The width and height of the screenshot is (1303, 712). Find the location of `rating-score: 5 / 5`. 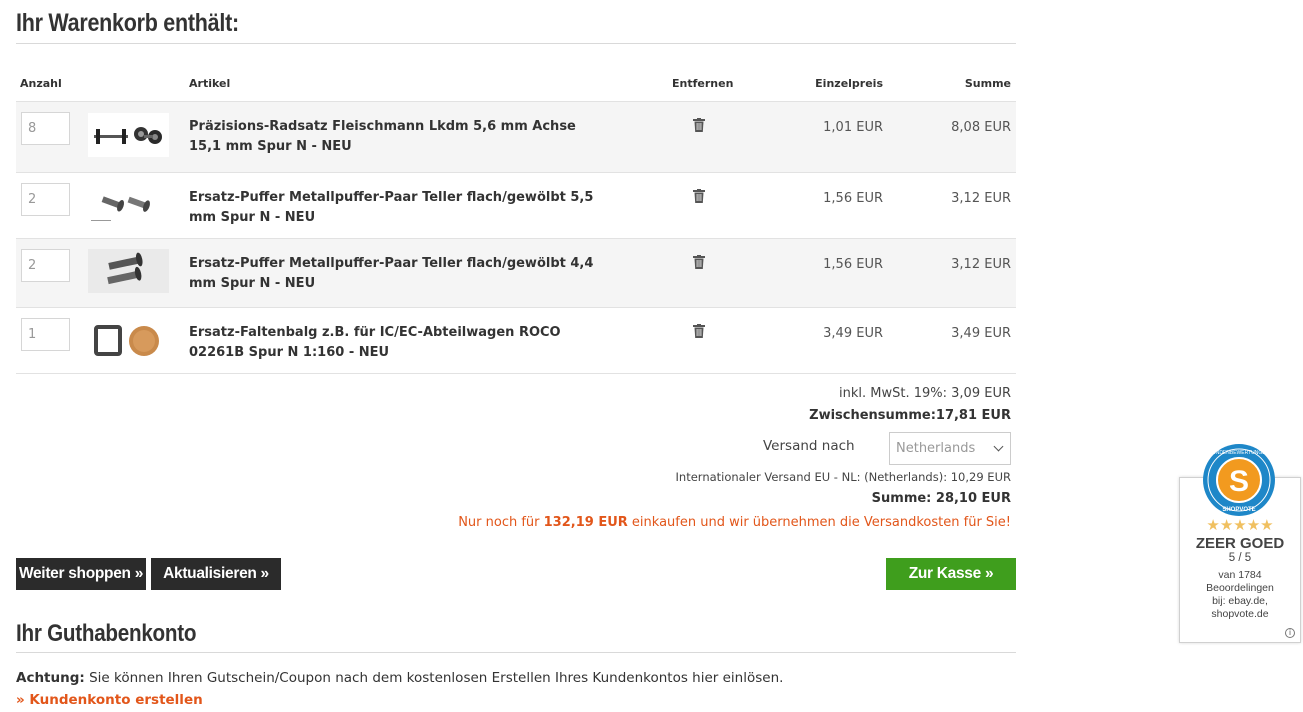

rating-score: 5 / 5 is located at coordinates (1240, 558).